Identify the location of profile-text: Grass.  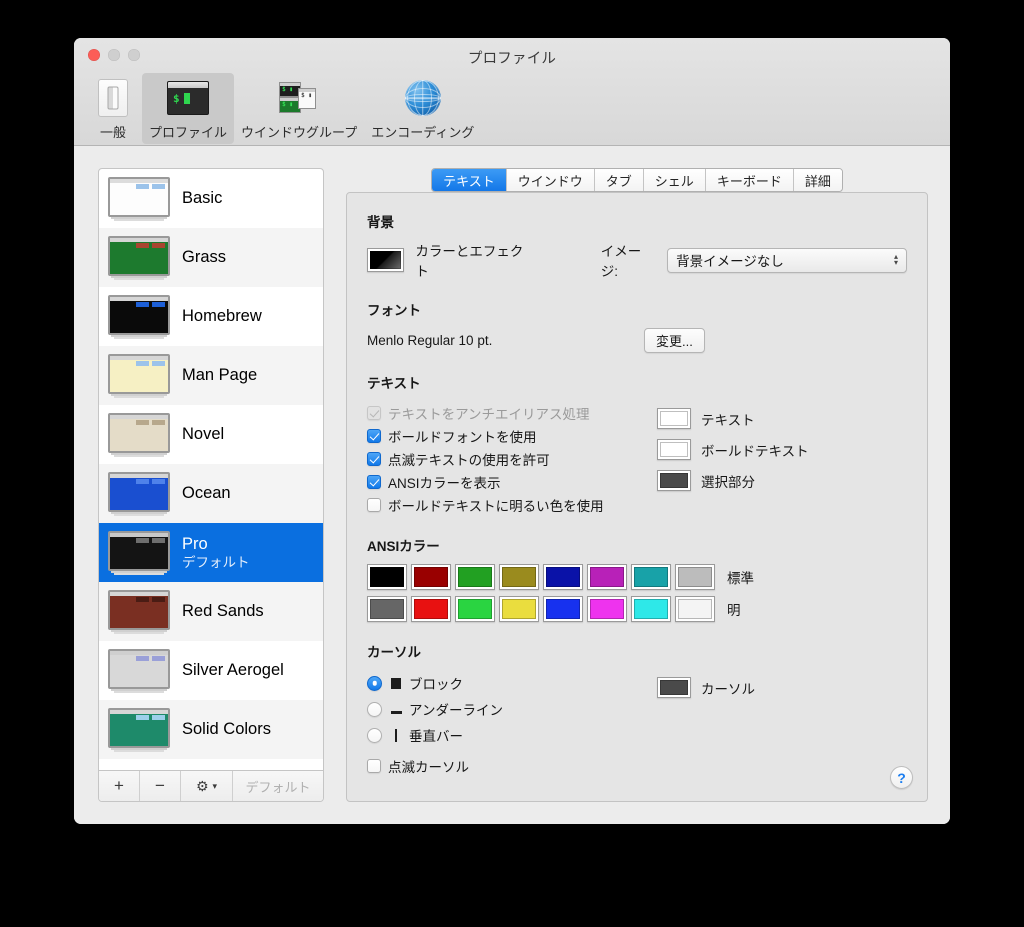
(204, 257).